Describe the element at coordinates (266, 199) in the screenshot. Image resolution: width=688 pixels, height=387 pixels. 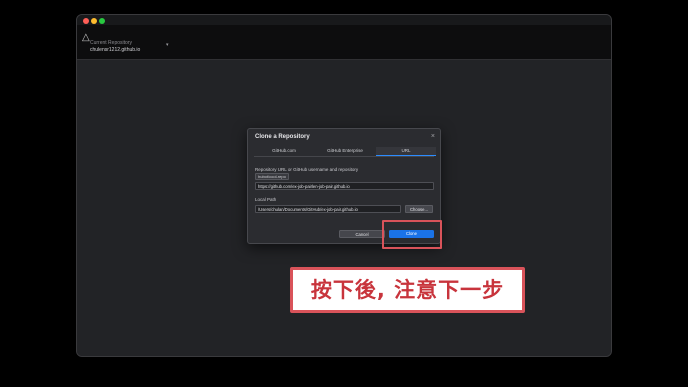
I see `local-path-label: Local Path` at that location.